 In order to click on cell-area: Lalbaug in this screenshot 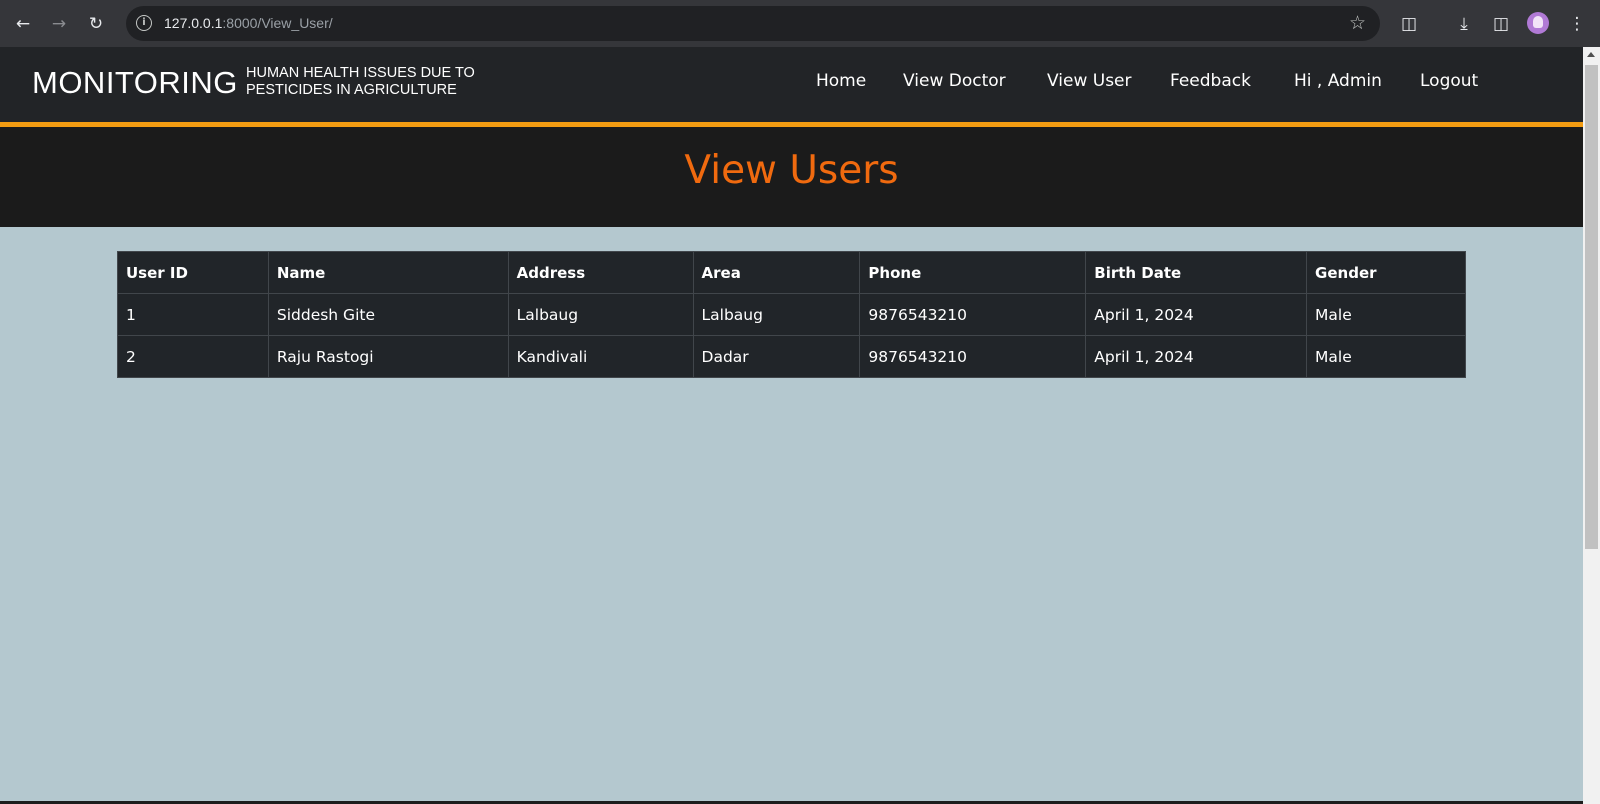, I will do `click(776, 314)`.